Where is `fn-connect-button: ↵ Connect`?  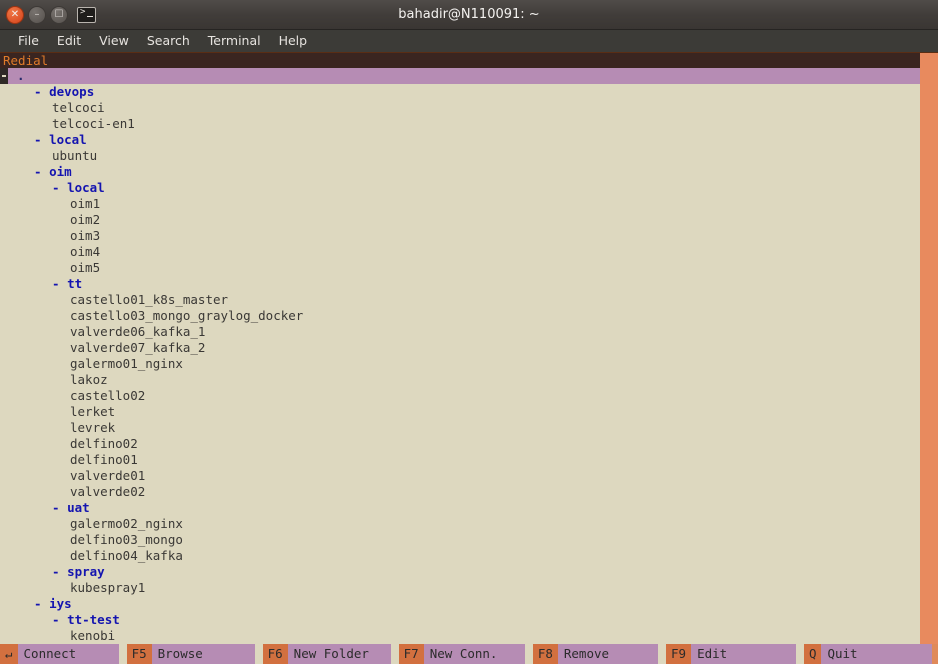 fn-connect-button: ↵ Connect is located at coordinates (59, 654).